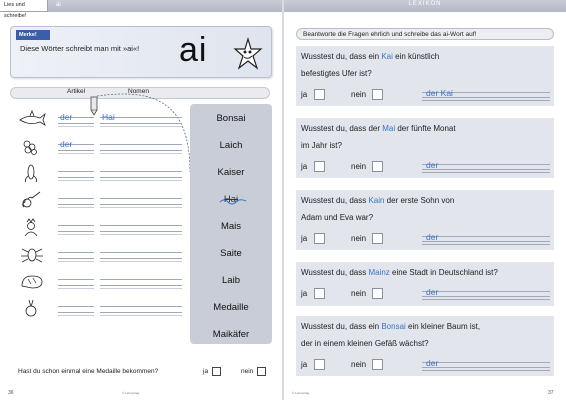 Image resolution: width=566 pixels, height=400 pixels. I want to click on question-line-1: Wusstest du, dass ein Kai ein künstlich, so click(370, 56).